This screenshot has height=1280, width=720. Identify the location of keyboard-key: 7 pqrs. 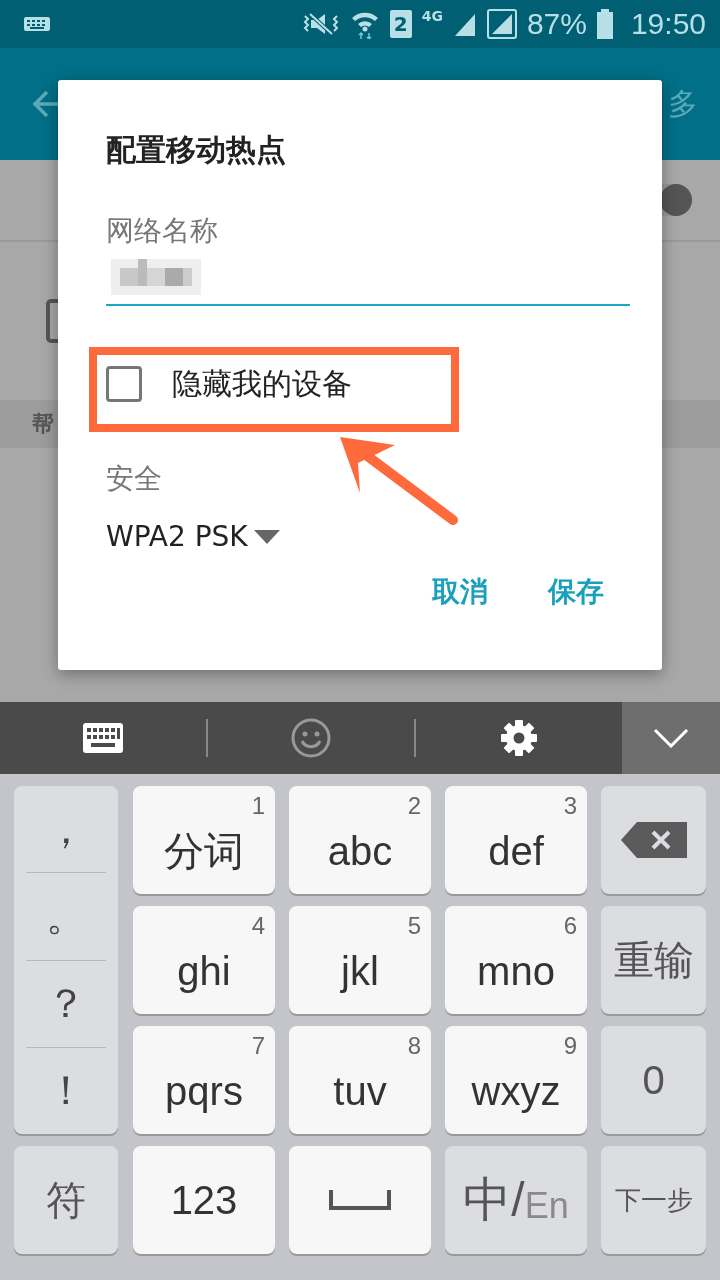
(204, 1080).